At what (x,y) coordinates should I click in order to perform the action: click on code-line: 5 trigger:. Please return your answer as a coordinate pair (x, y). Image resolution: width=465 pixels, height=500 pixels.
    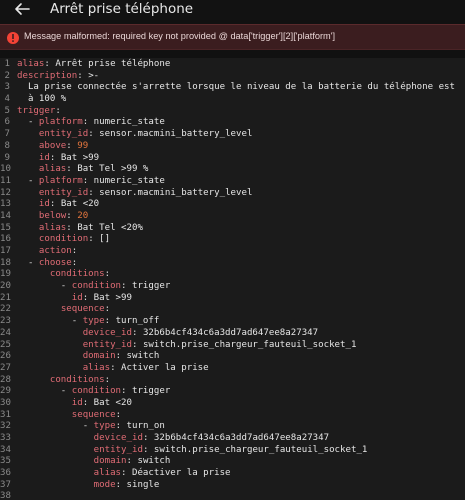
    Looking at the image, I should click on (232, 112).